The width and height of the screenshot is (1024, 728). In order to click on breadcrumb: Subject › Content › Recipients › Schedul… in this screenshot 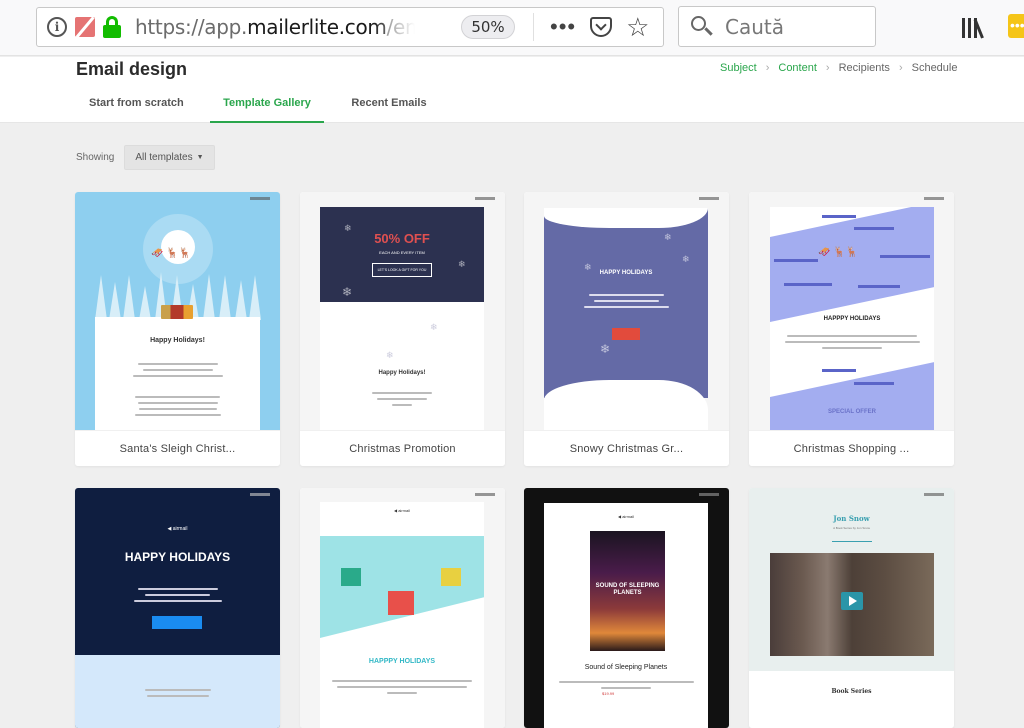, I will do `click(838, 68)`.